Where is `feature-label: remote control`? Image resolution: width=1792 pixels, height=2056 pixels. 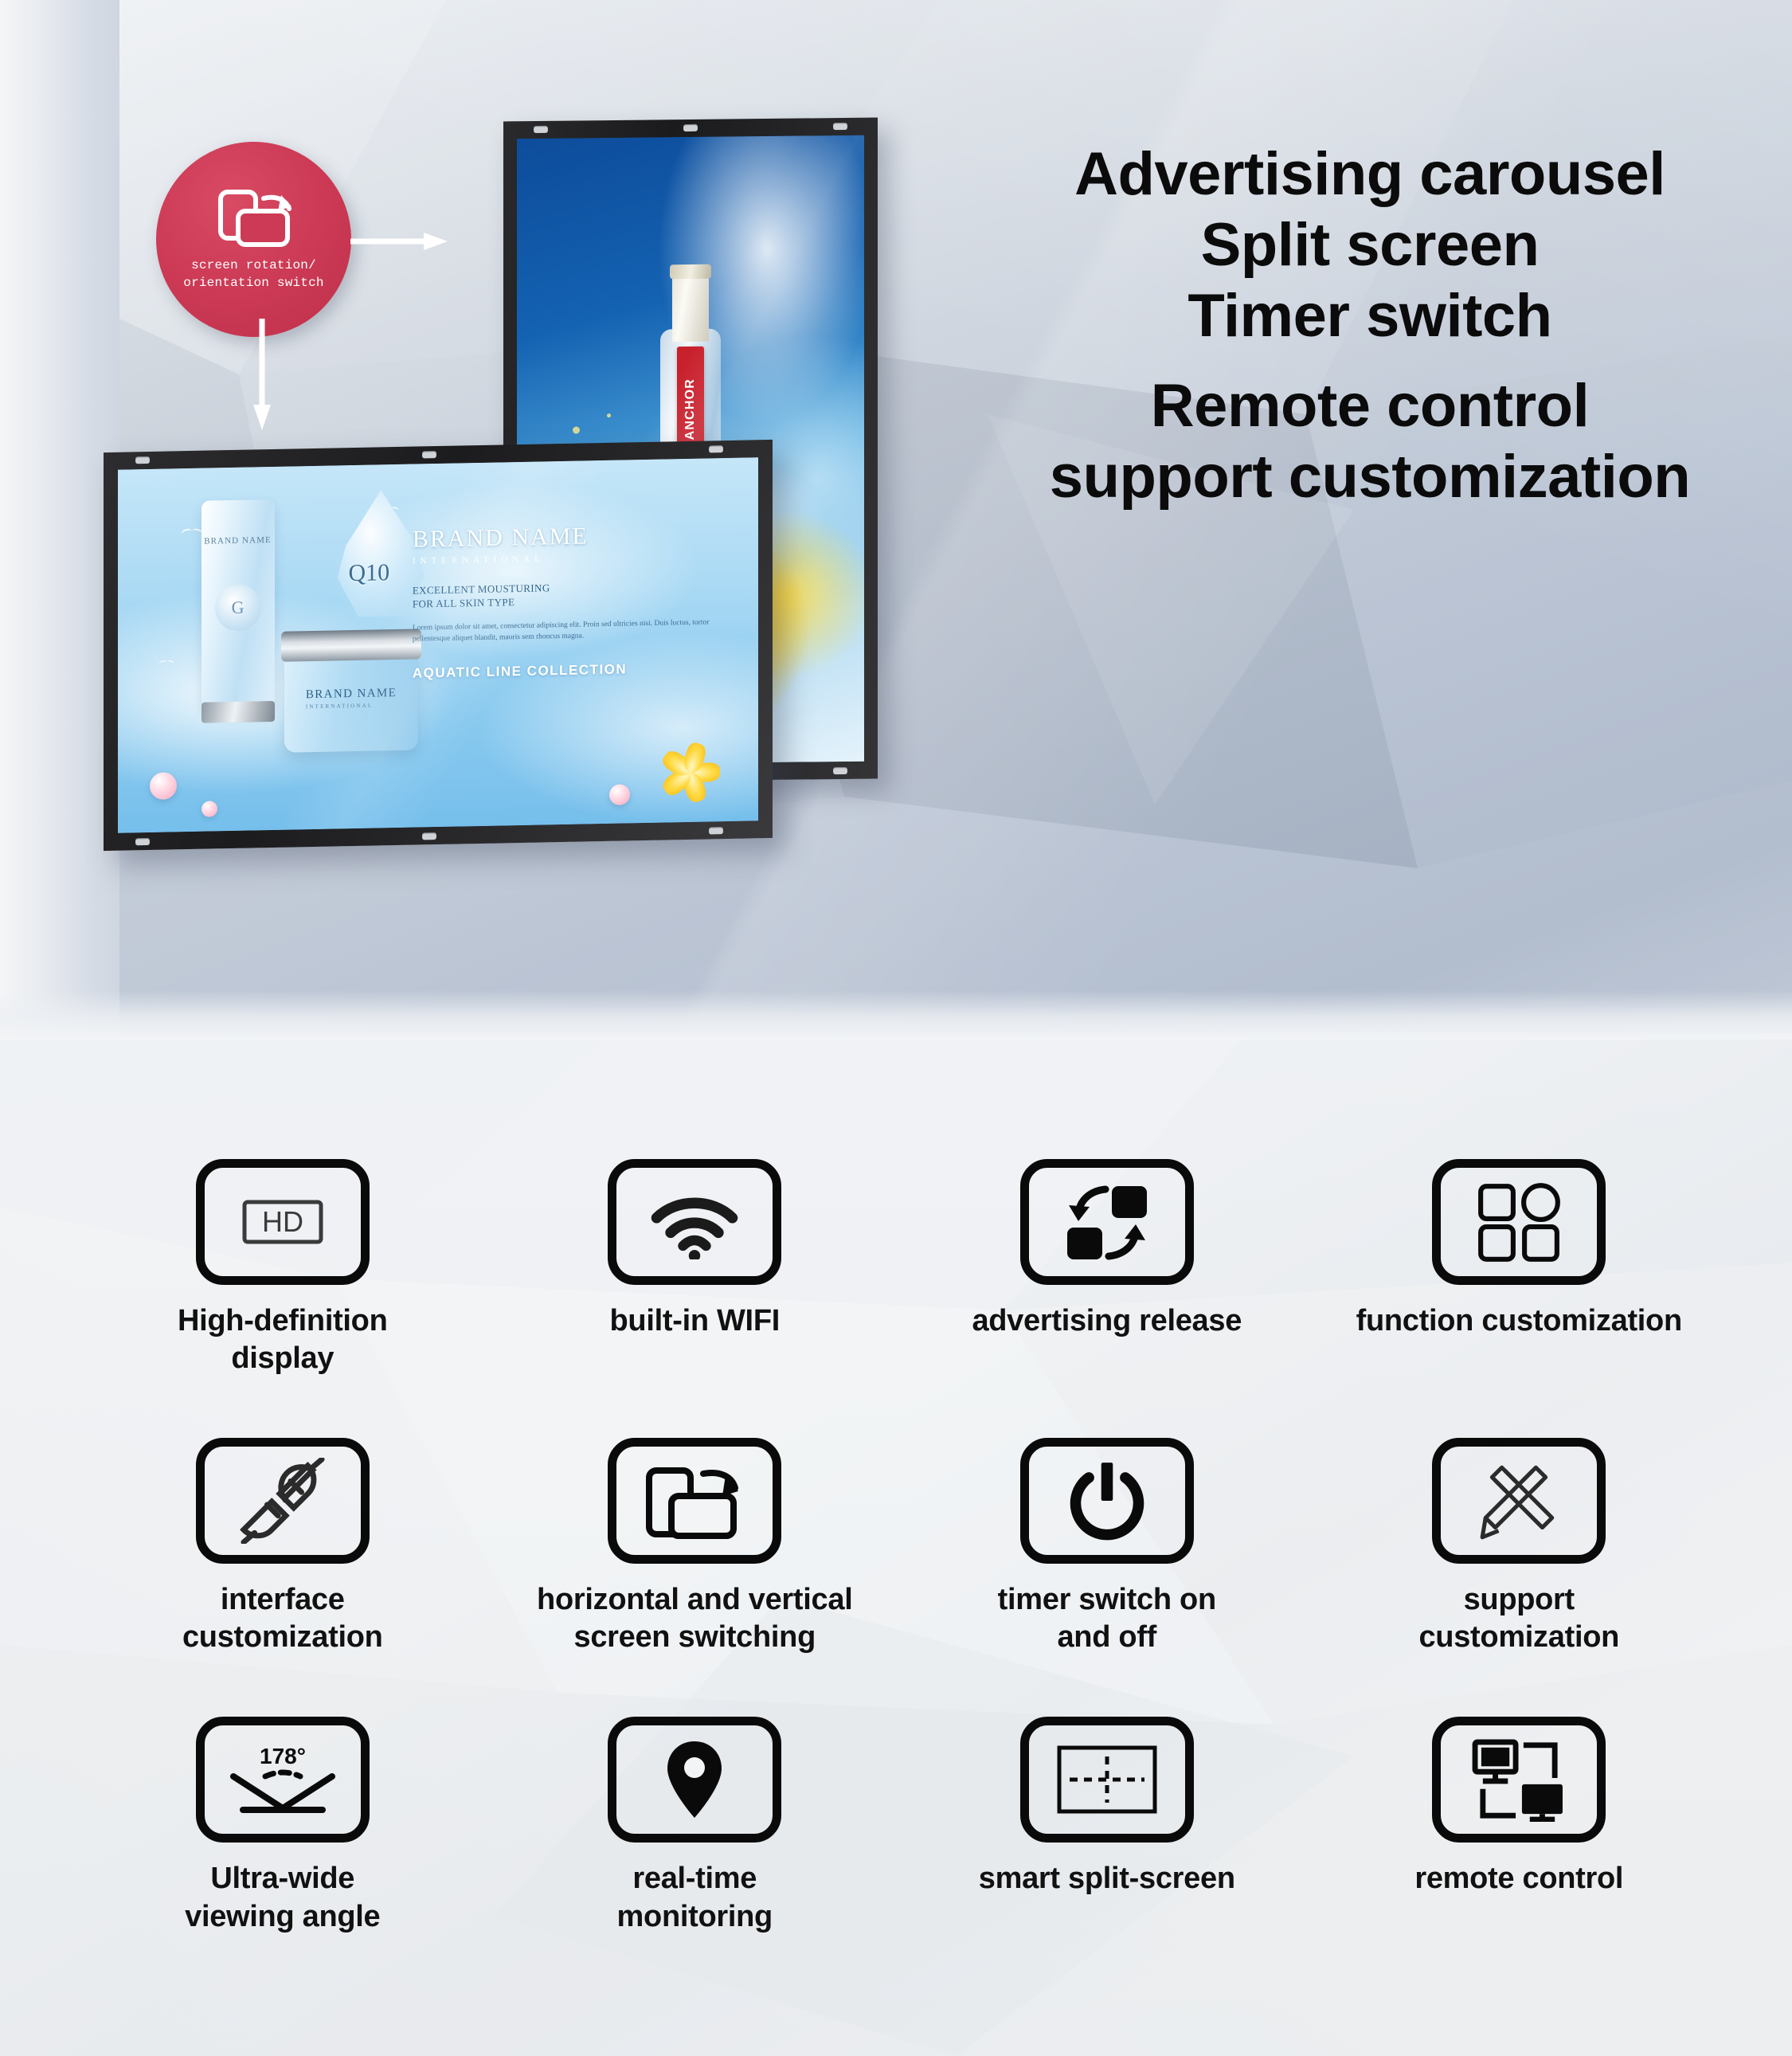 feature-label: remote control is located at coordinates (1519, 1879).